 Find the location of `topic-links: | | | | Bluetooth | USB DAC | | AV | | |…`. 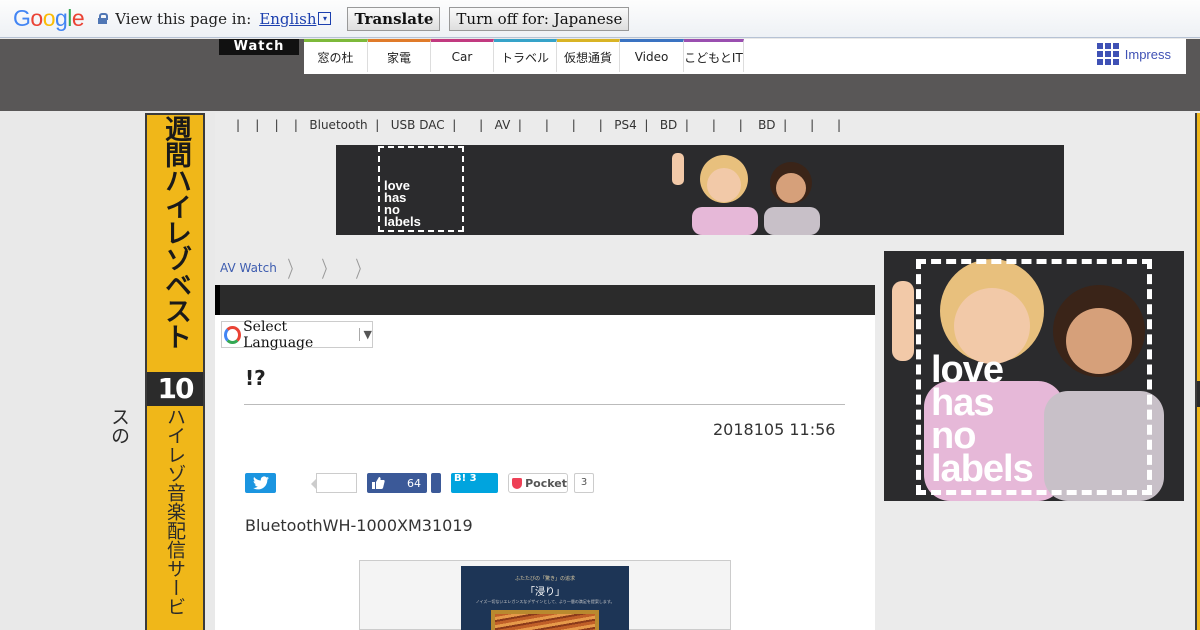

topic-links: | | | | Bluetooth | USB DAC | | AV | | |… is located at coordinates (538, 125).